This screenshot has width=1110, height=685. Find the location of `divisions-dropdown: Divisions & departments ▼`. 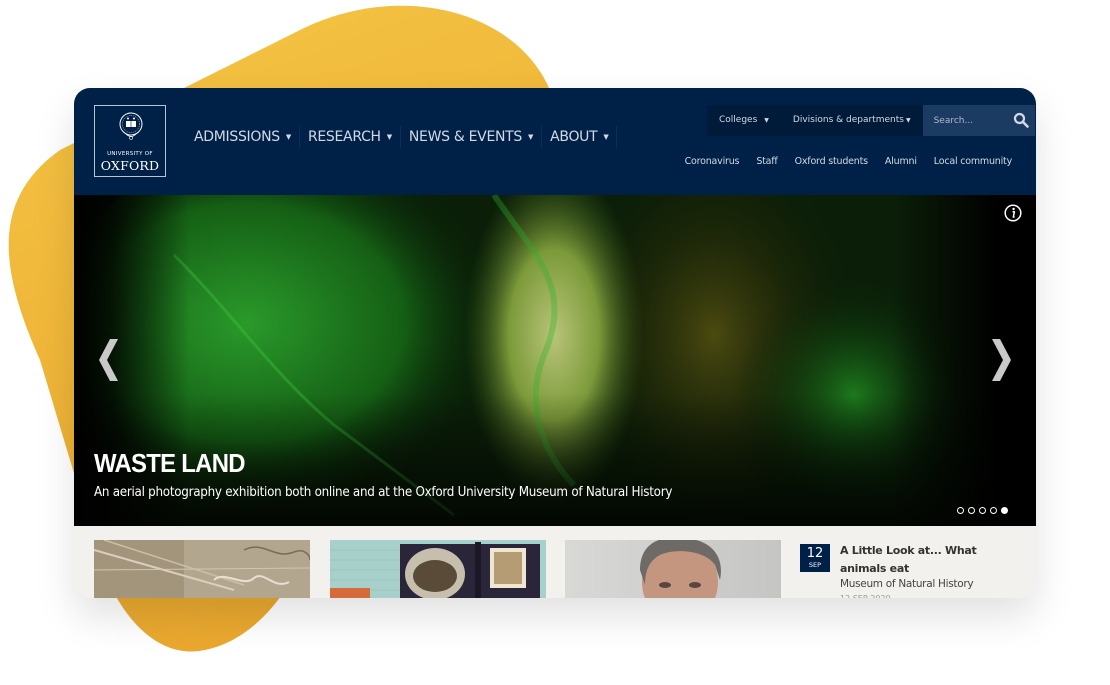

divisions-dropdown: Divisions & departments ▼ is located at coordinates (852, 120).